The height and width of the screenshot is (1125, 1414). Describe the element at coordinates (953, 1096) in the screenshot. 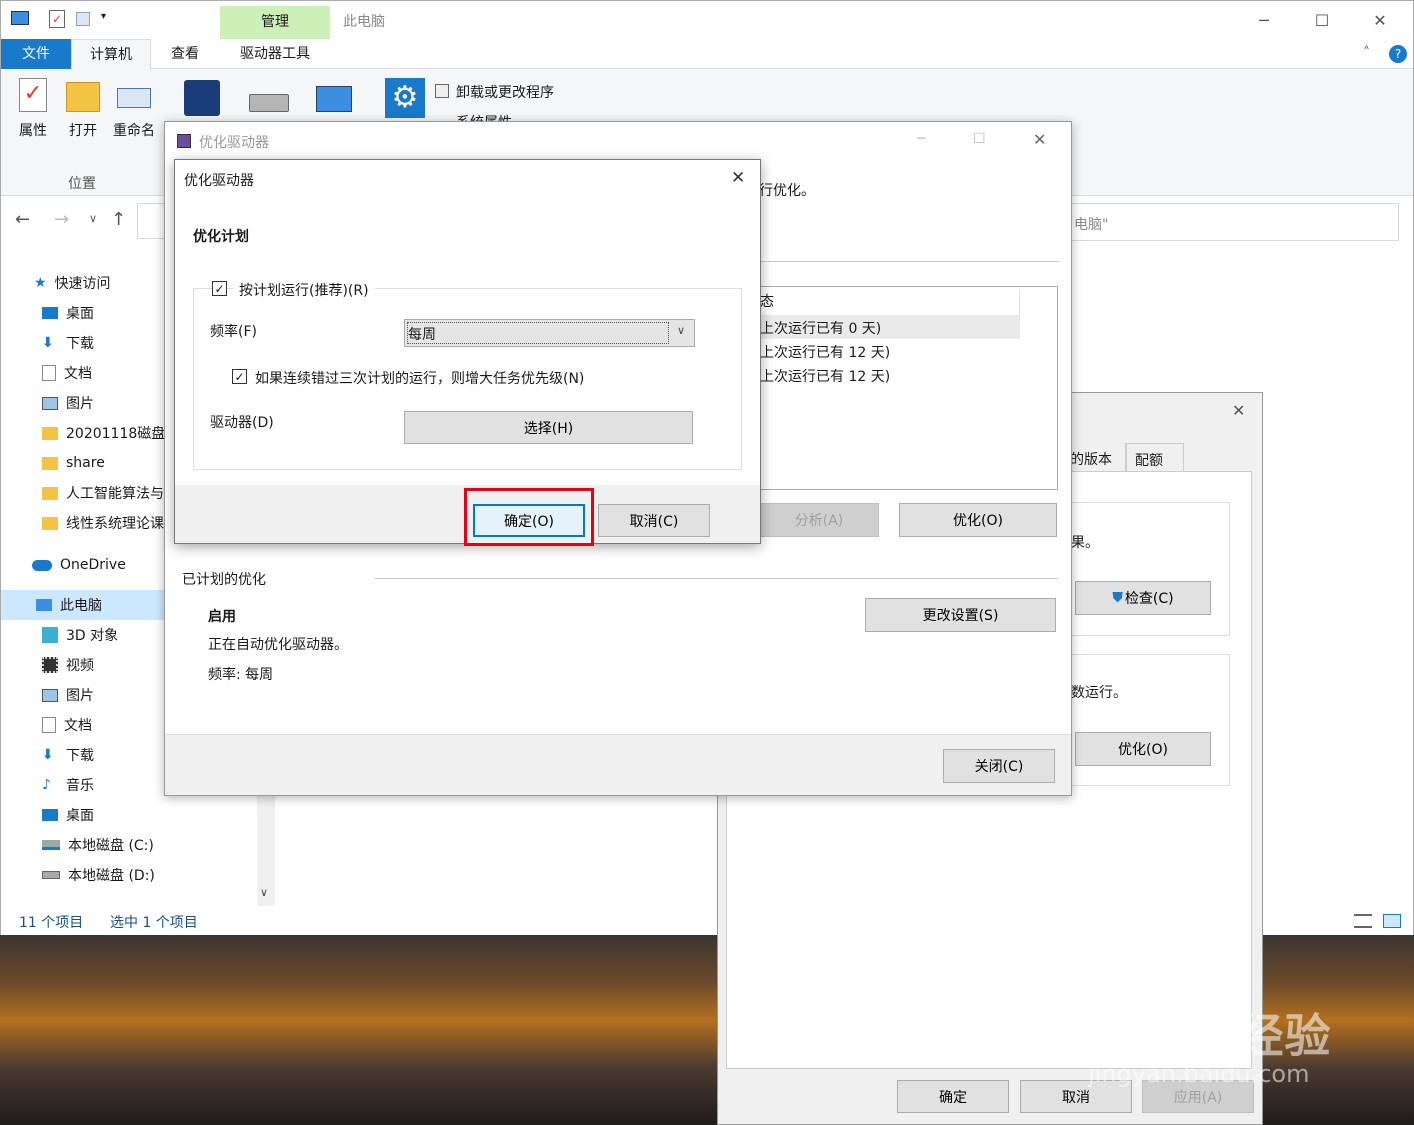

I see `ok-button: 确定` at that location.